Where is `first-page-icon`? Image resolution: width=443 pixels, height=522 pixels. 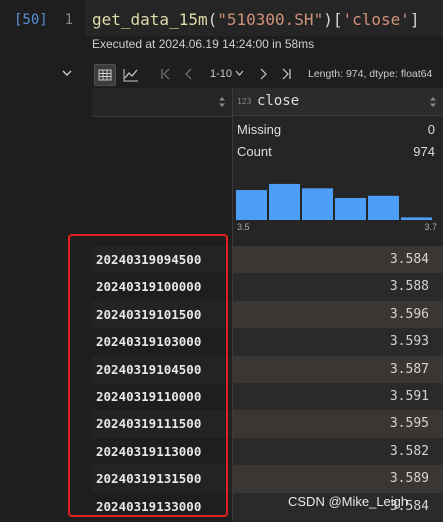 first-page-icon is located at coordinates (166, 74).